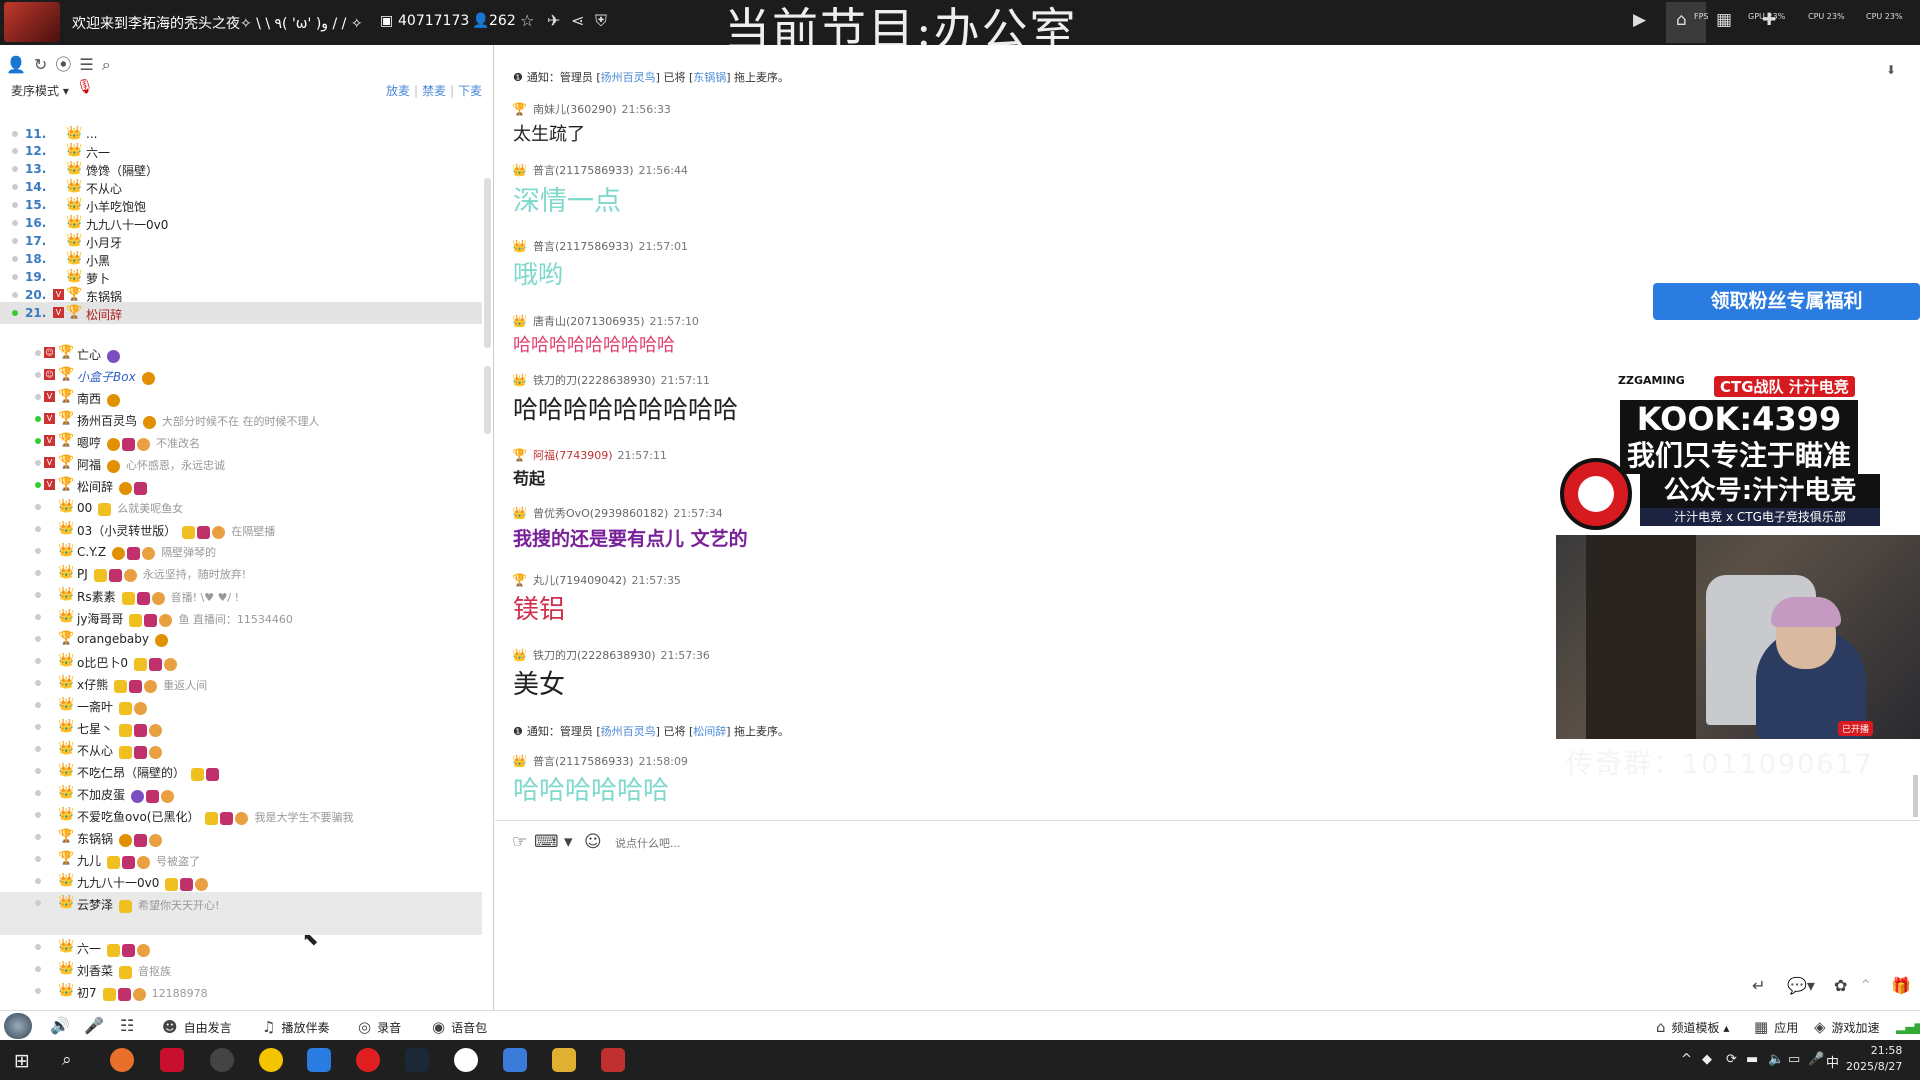  Describe the element at coordinates (197, 1027) in the screenshot. I see `free-speak-button: ☻ 自由发言` at that location.